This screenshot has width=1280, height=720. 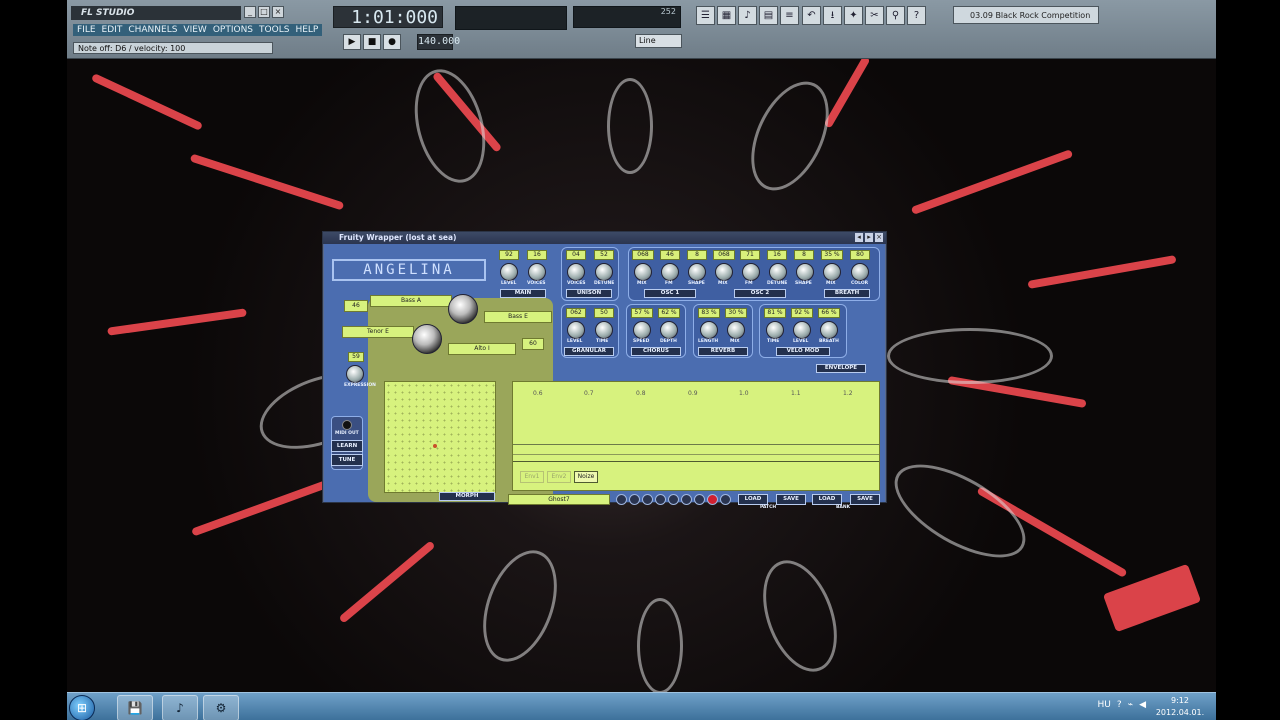 What do you see at coordinates (643, 272) in the screenshot?
I see `osc1-mix-knob` at bounding box center [643, 272].